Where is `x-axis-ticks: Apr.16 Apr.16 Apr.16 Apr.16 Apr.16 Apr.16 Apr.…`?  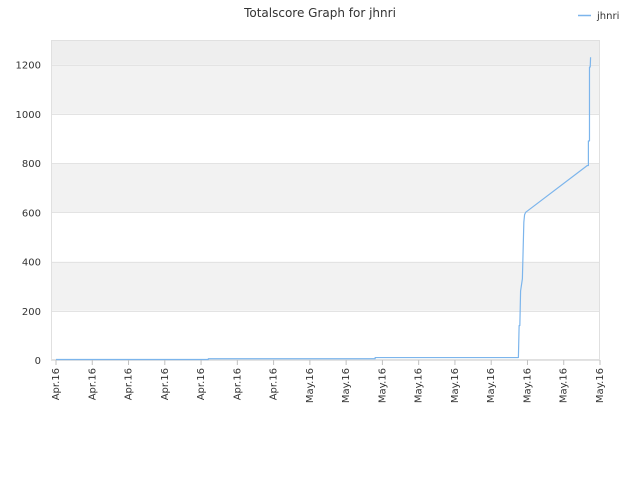 x-axis-ticks: Apr.16 Apr.16 Apr.16 Apr.16 Apr.16 Apr.16 Apr.… is located at coordinates (328, 381).